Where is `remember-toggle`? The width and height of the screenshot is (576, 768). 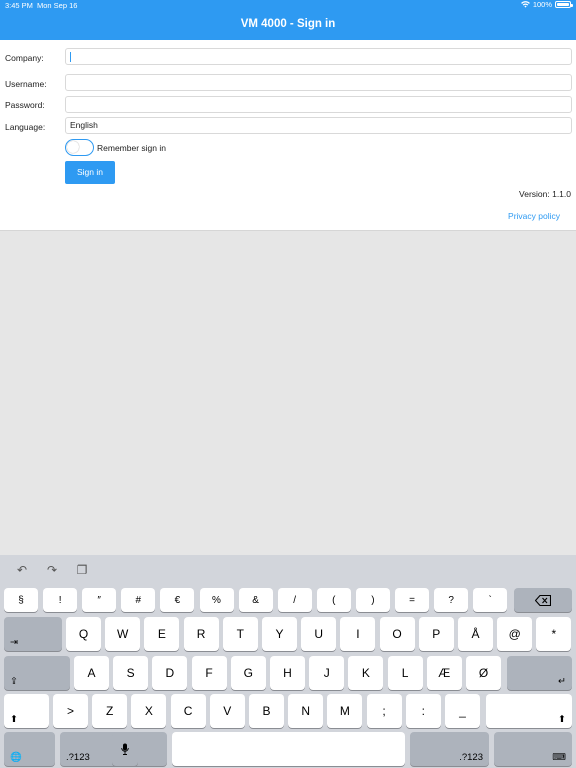 remember-toggle is located at coordinates (79, 147).